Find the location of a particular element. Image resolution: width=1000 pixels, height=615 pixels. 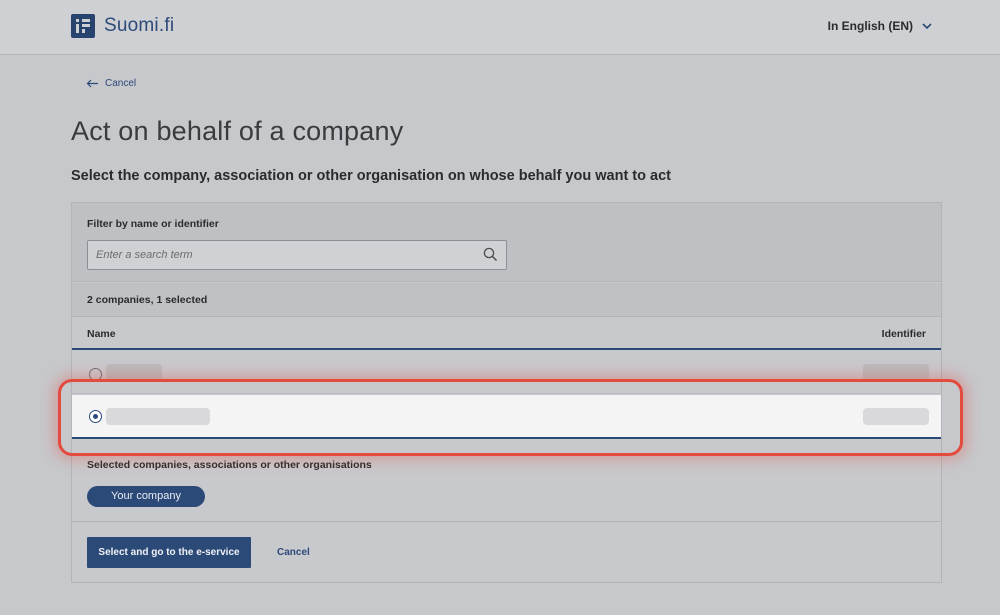

site-header: Suomi.fi In English (EN) is located at coordinates (500, 27).